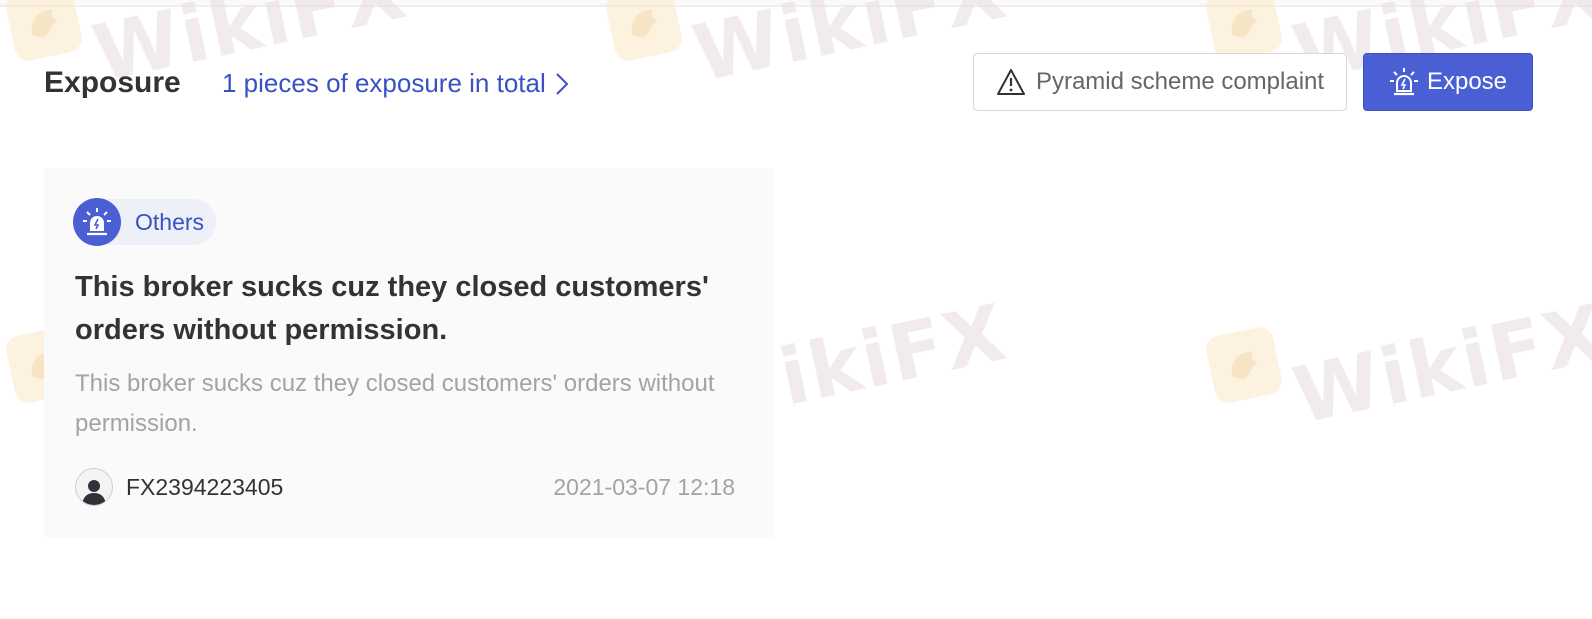 Image resolution: width=1592 pixels, height=619 pixels. I want to click on expose-button: Expose, so click(1448, 82).